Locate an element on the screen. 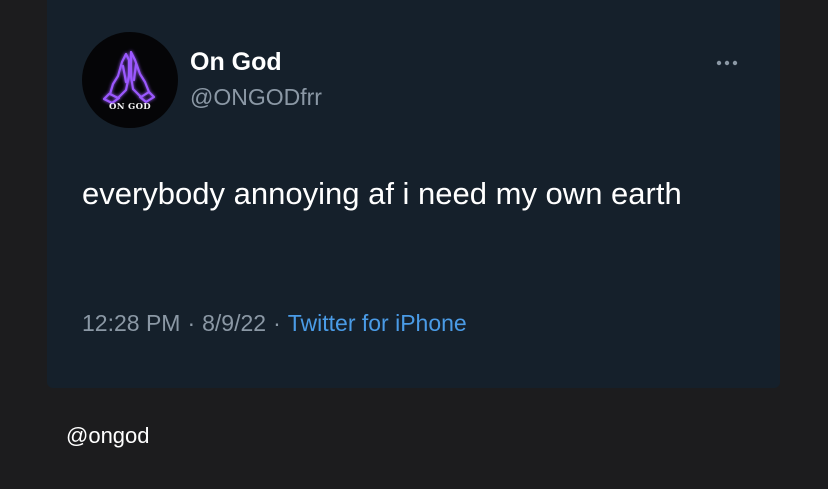  tweet-time: 12:28 PM is located at coordinates (131, 323).